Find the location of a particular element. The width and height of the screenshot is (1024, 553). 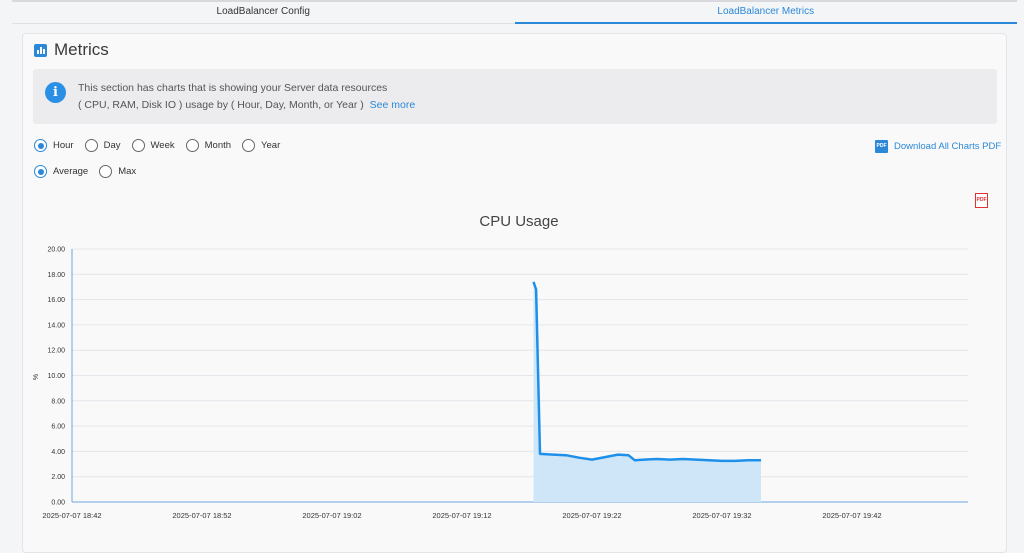

y-tick-label: 8.00 is located at coordinates (58, 401).